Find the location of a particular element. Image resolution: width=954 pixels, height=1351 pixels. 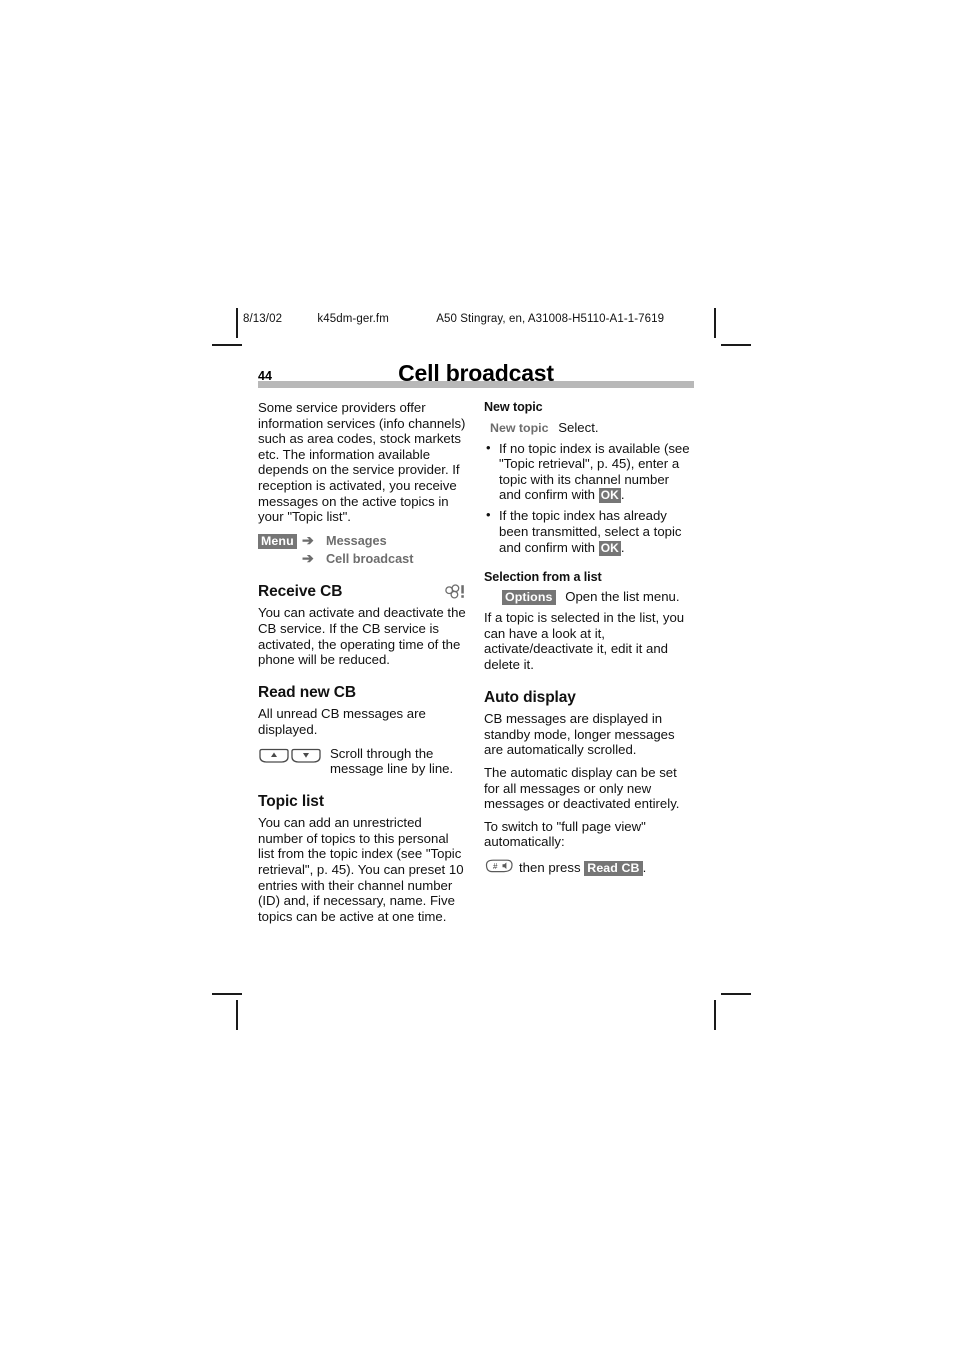

section-heading-receive-cb: Receive CB is located at coordinates (362, 591).